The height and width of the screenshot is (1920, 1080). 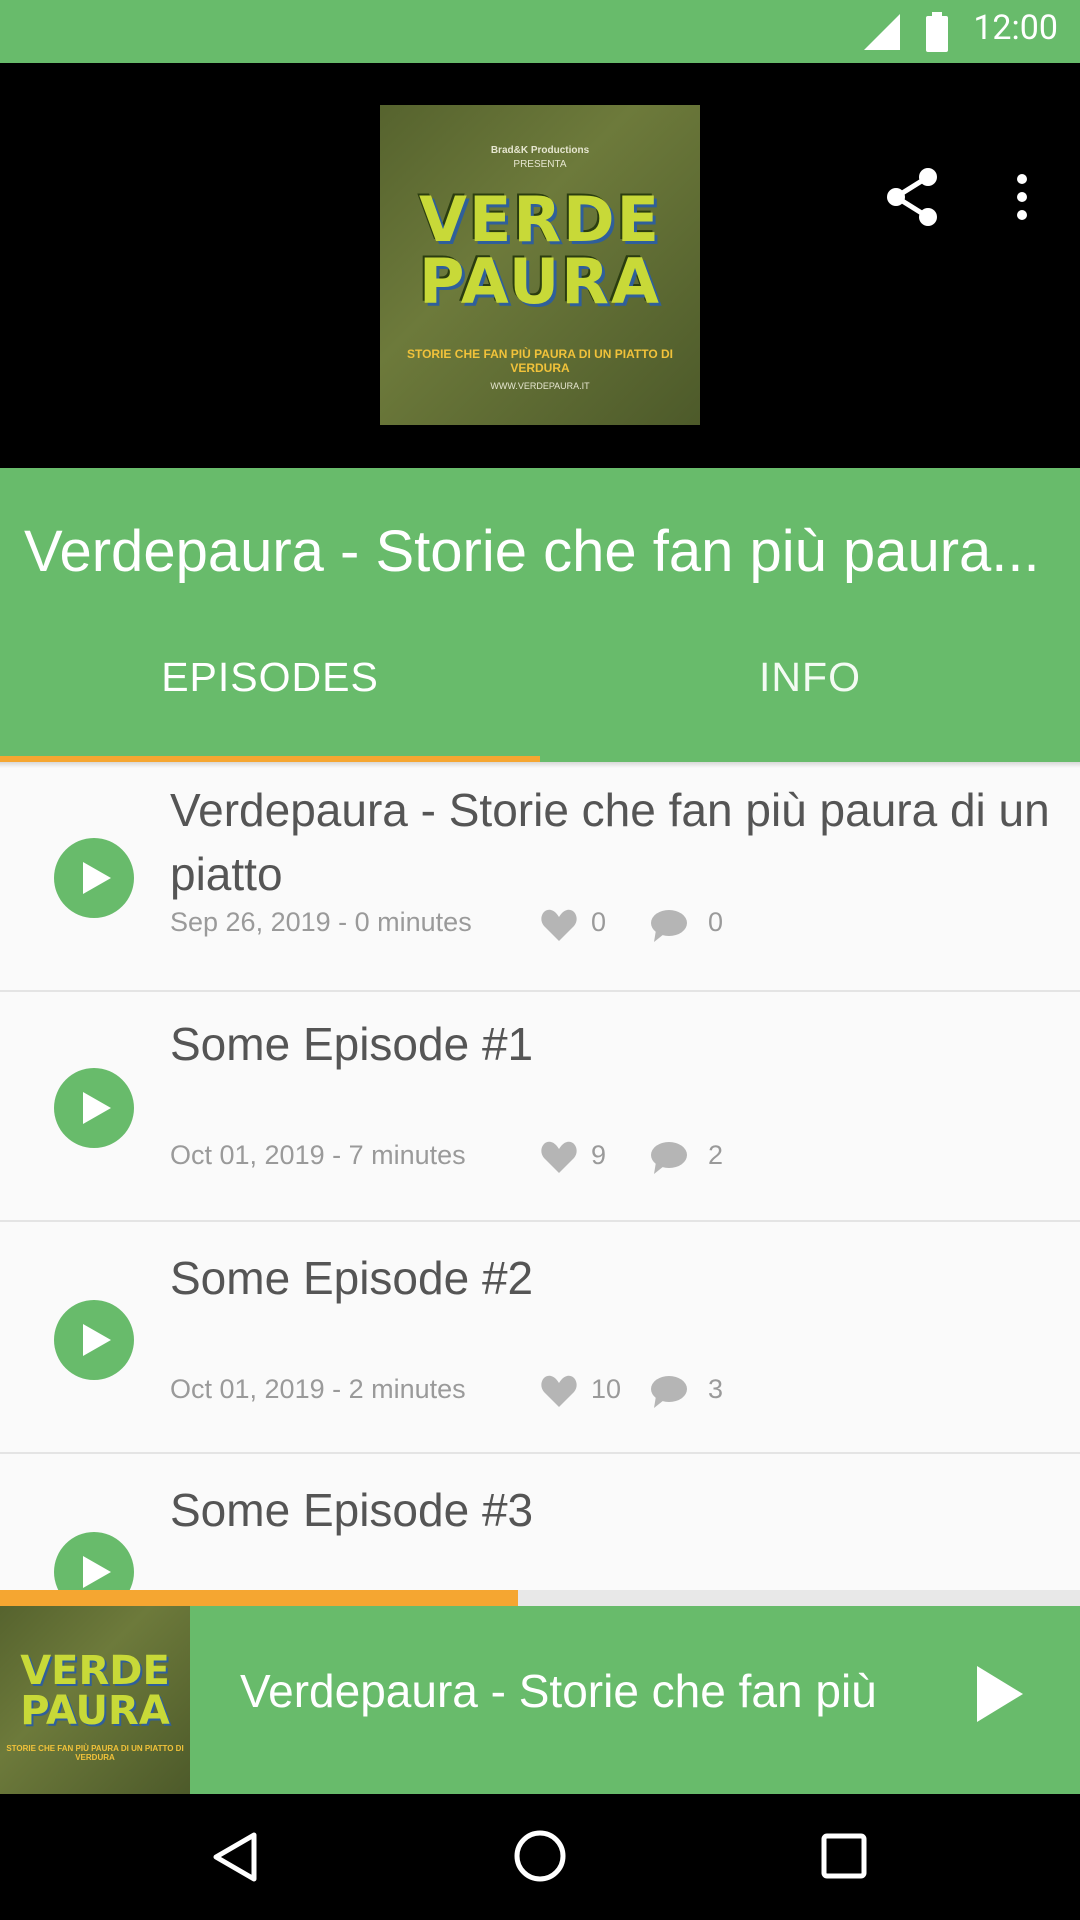 What do you see at coordinates (599, 1155) in the screenshot?
I see `like-count: 9` at bounding box center [599, 1155].